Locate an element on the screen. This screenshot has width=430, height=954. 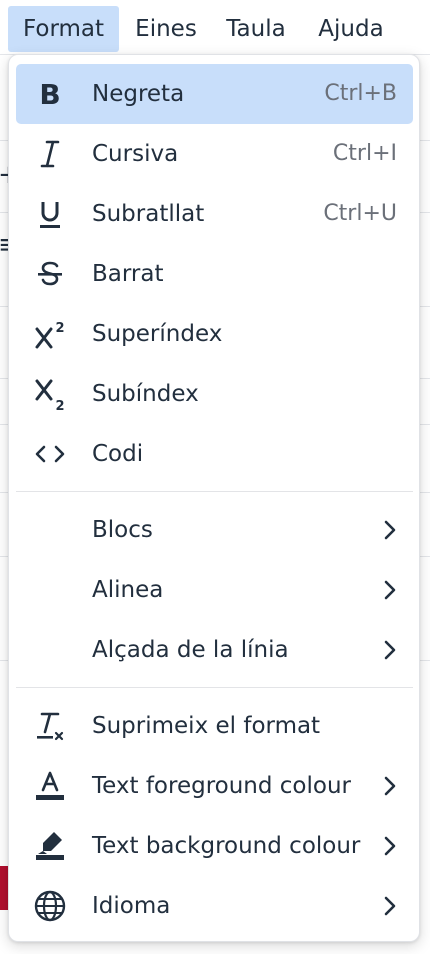
menu-item-background-color: Text background colour is located at coordinates (214, 846).